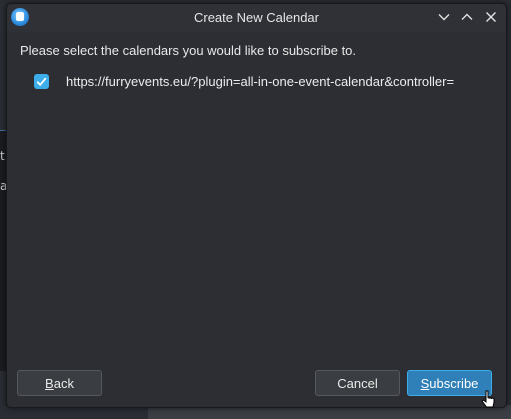 This screenshot has height=419, width=511. I want to click on calendar-checkbox, so click(41, 81).